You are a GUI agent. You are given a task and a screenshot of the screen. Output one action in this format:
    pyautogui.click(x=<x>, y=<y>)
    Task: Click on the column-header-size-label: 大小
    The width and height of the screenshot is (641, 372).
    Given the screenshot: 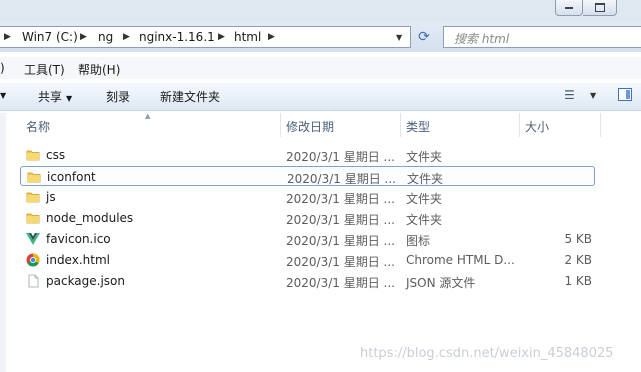 What is the action you would take?
    pyautogui.click(x=537, y=127)
    